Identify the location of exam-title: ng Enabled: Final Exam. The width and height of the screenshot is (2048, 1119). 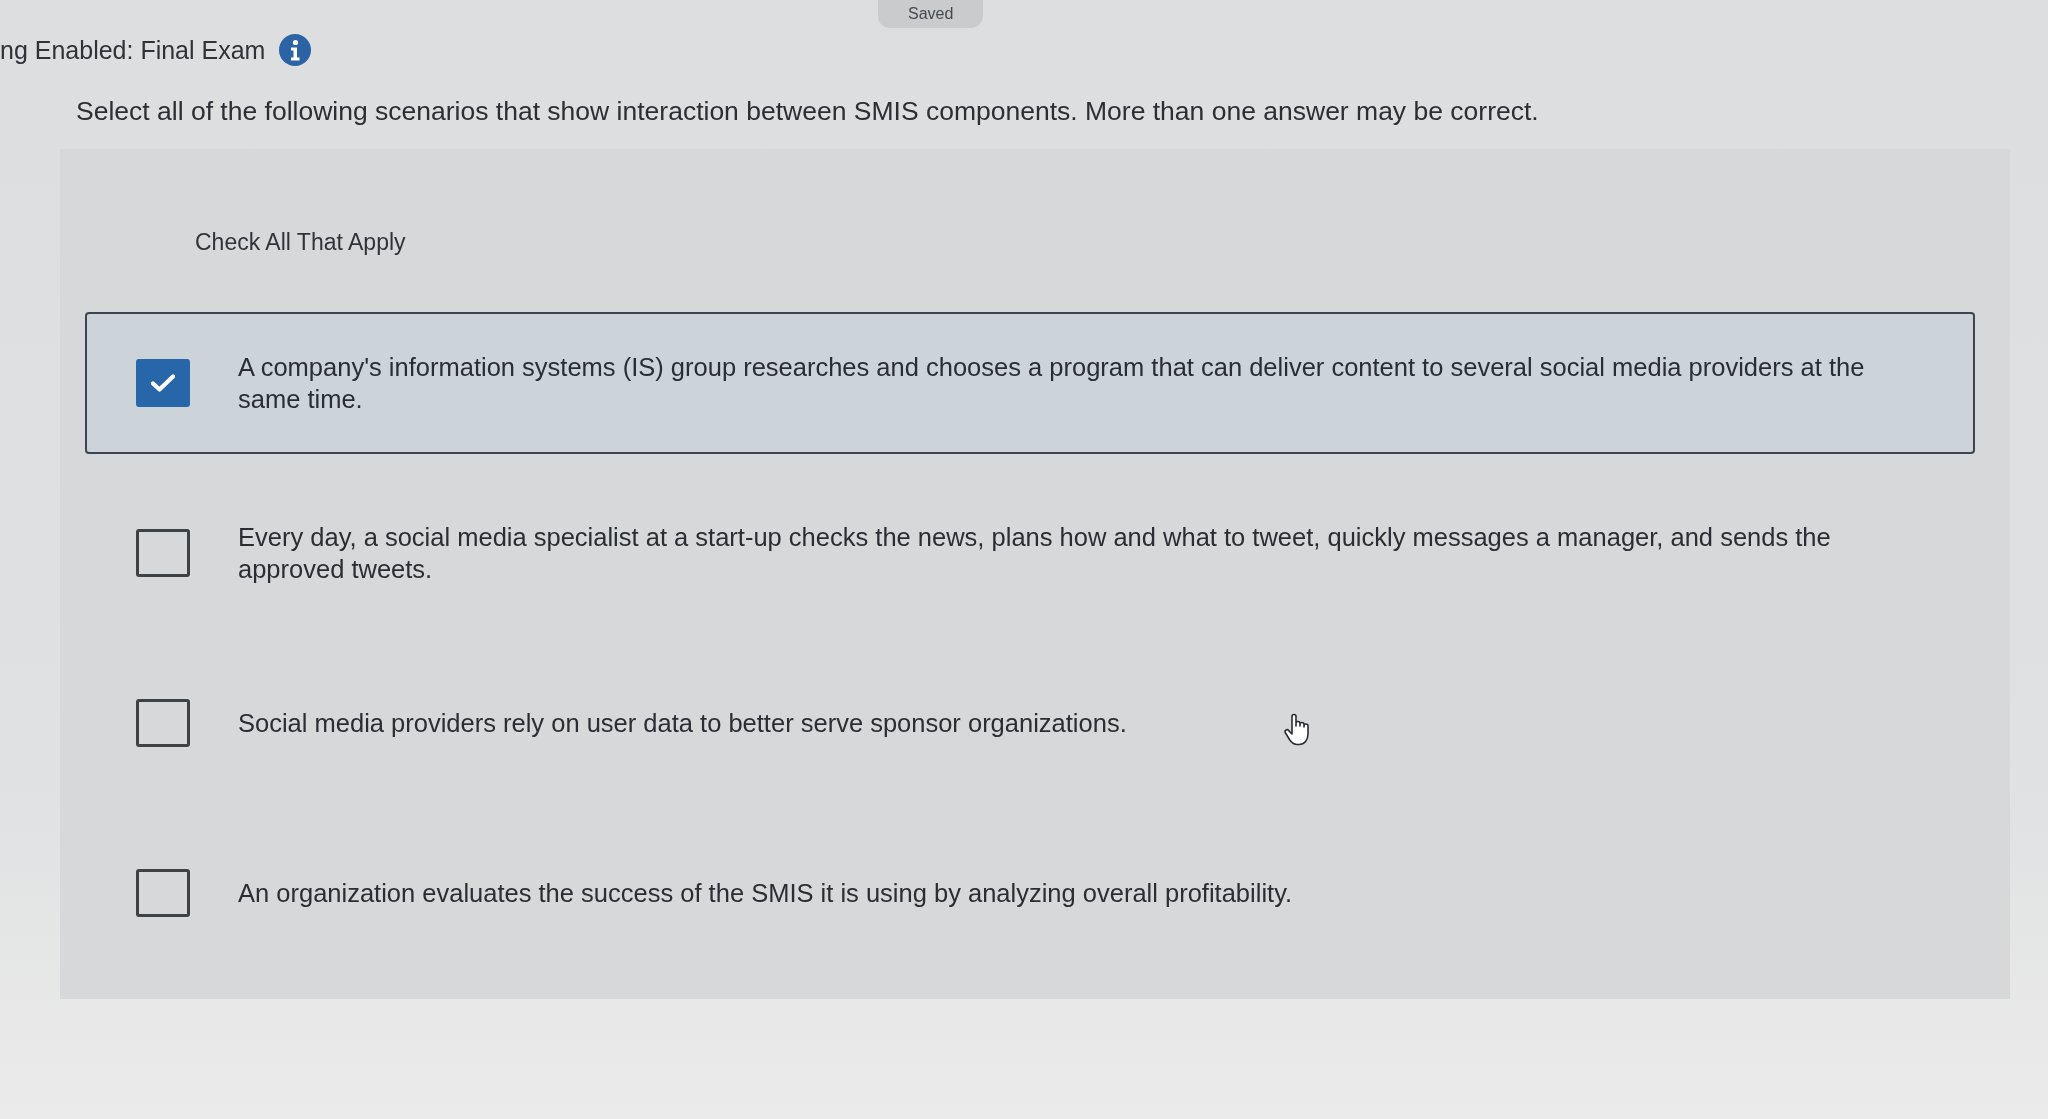
(133, 50).